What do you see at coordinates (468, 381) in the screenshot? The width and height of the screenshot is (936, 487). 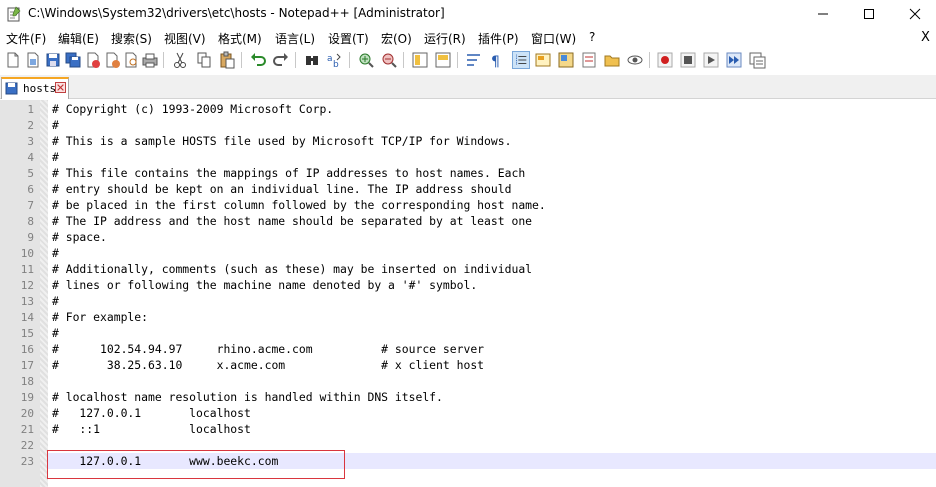 I see `editor-line: 18` at bounding box center [468, 381].